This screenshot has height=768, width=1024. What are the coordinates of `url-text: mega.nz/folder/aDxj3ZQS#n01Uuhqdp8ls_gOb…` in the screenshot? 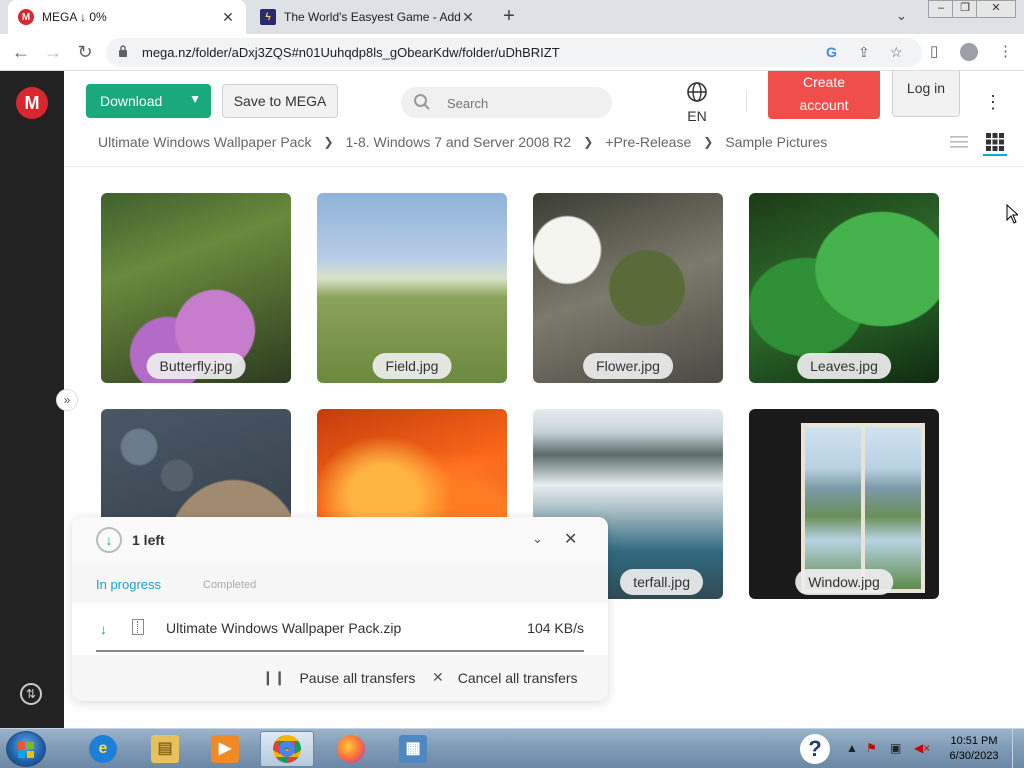 It's located at (351, 52).